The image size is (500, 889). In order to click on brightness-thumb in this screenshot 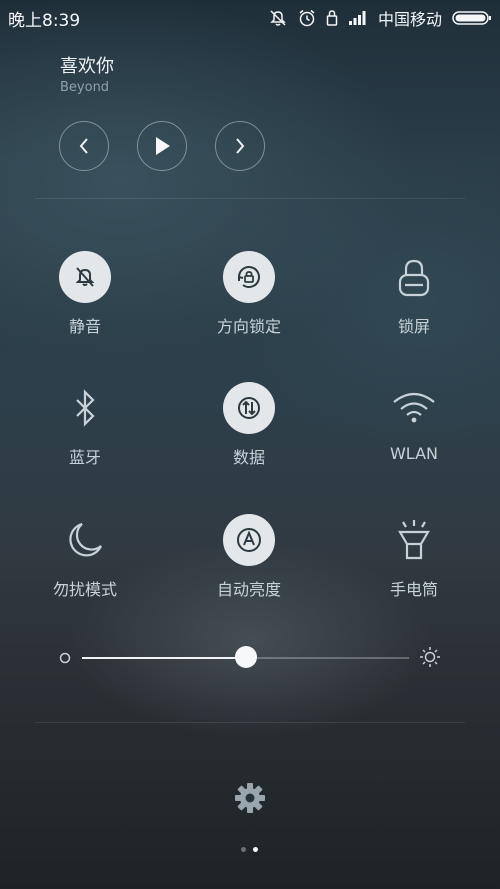, I will do `click(245, 657)`.